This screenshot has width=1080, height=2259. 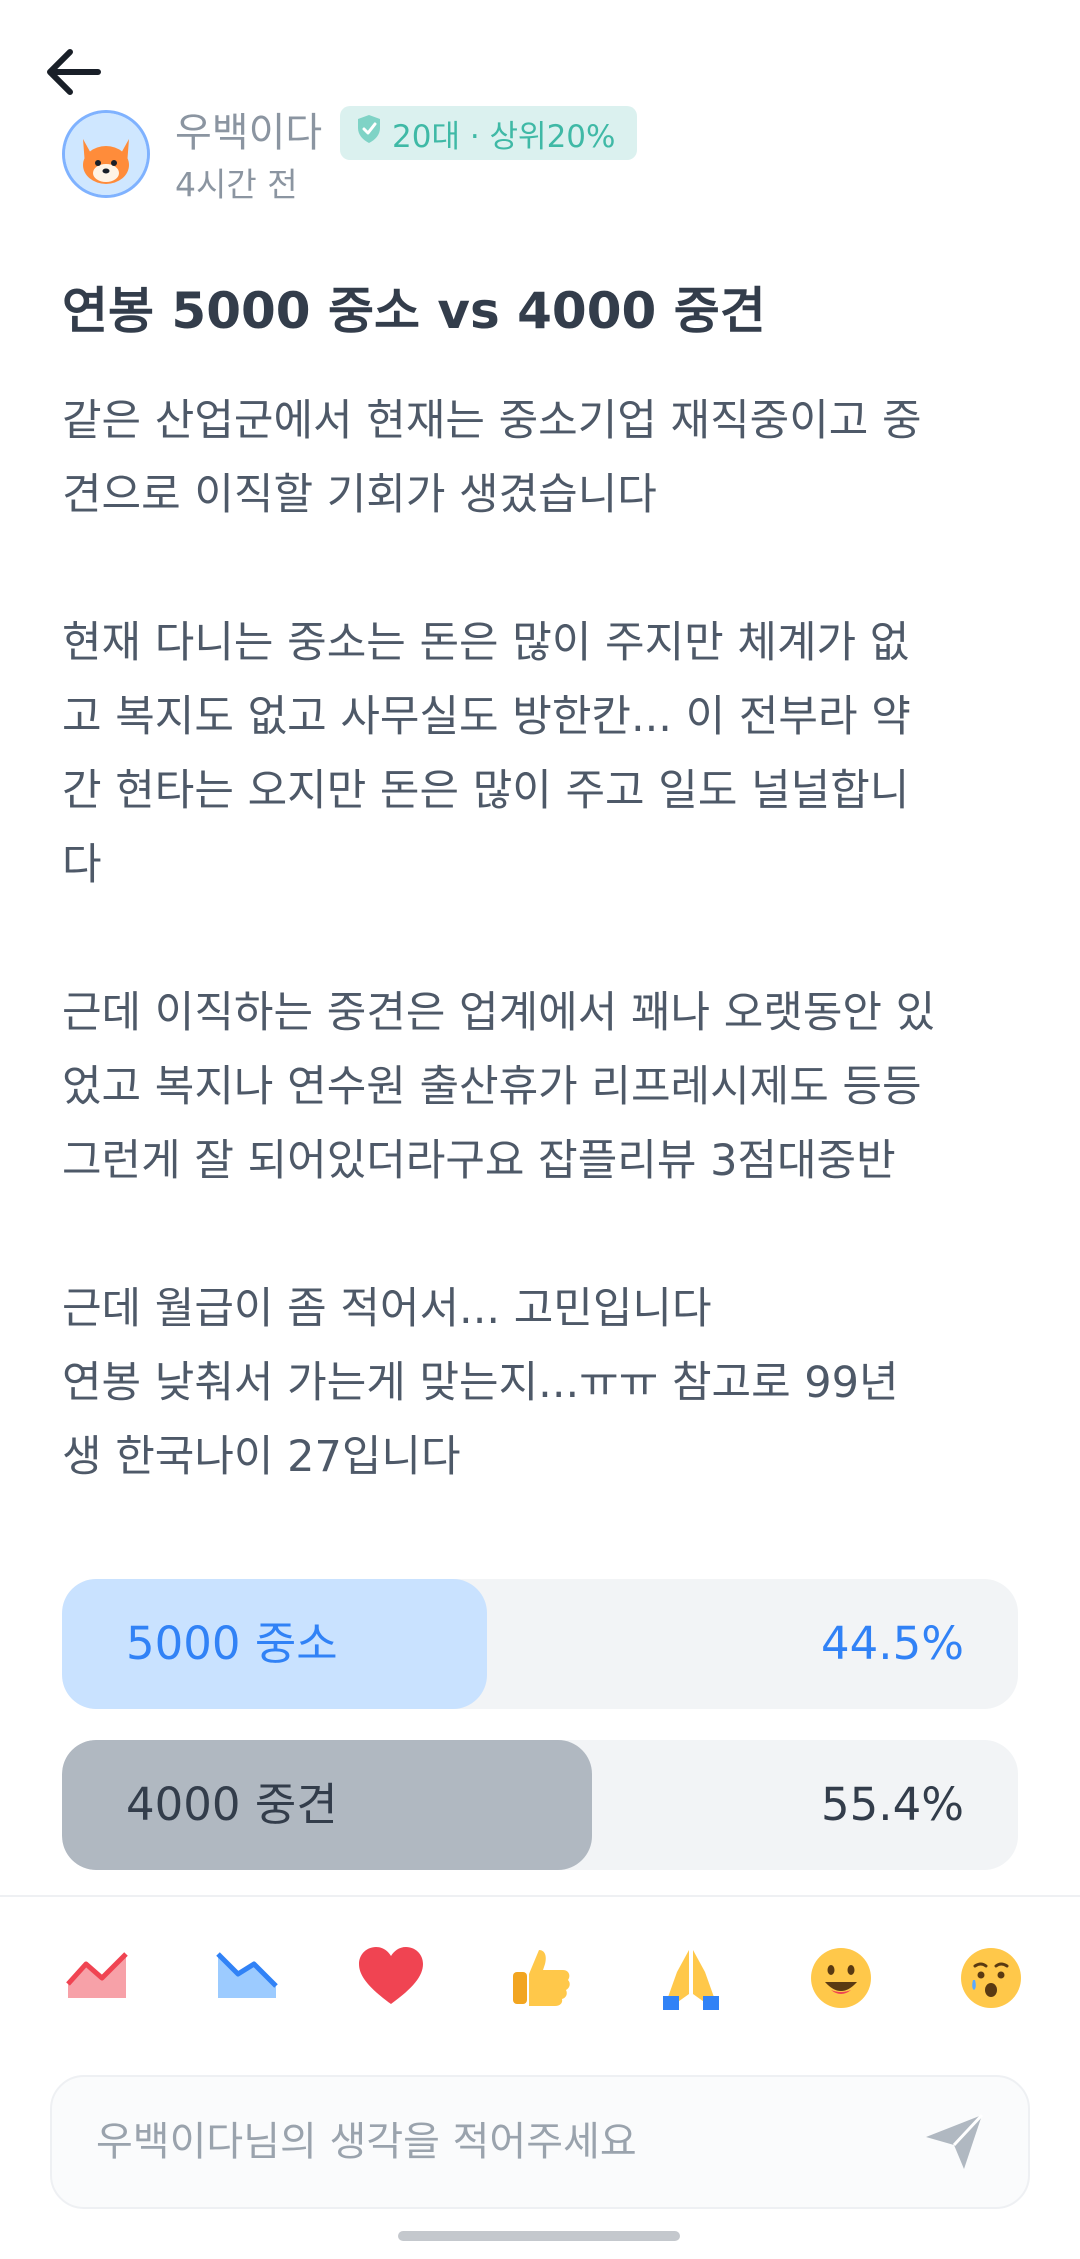 What do you see at coordinates (991, 1978) in the screenshot?
I see `sad-icon` at bounding box center [991, 1978].